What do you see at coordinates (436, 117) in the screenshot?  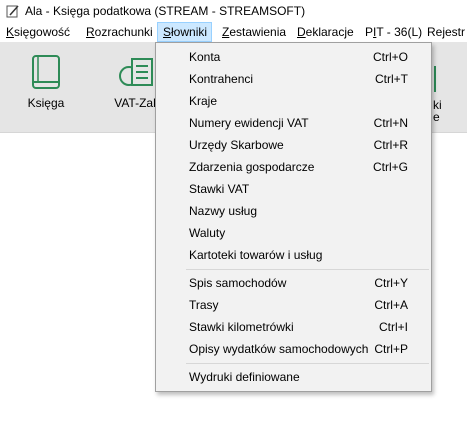 I see `toolbar-partial-label-2: e` at bounding box center [436, 117].